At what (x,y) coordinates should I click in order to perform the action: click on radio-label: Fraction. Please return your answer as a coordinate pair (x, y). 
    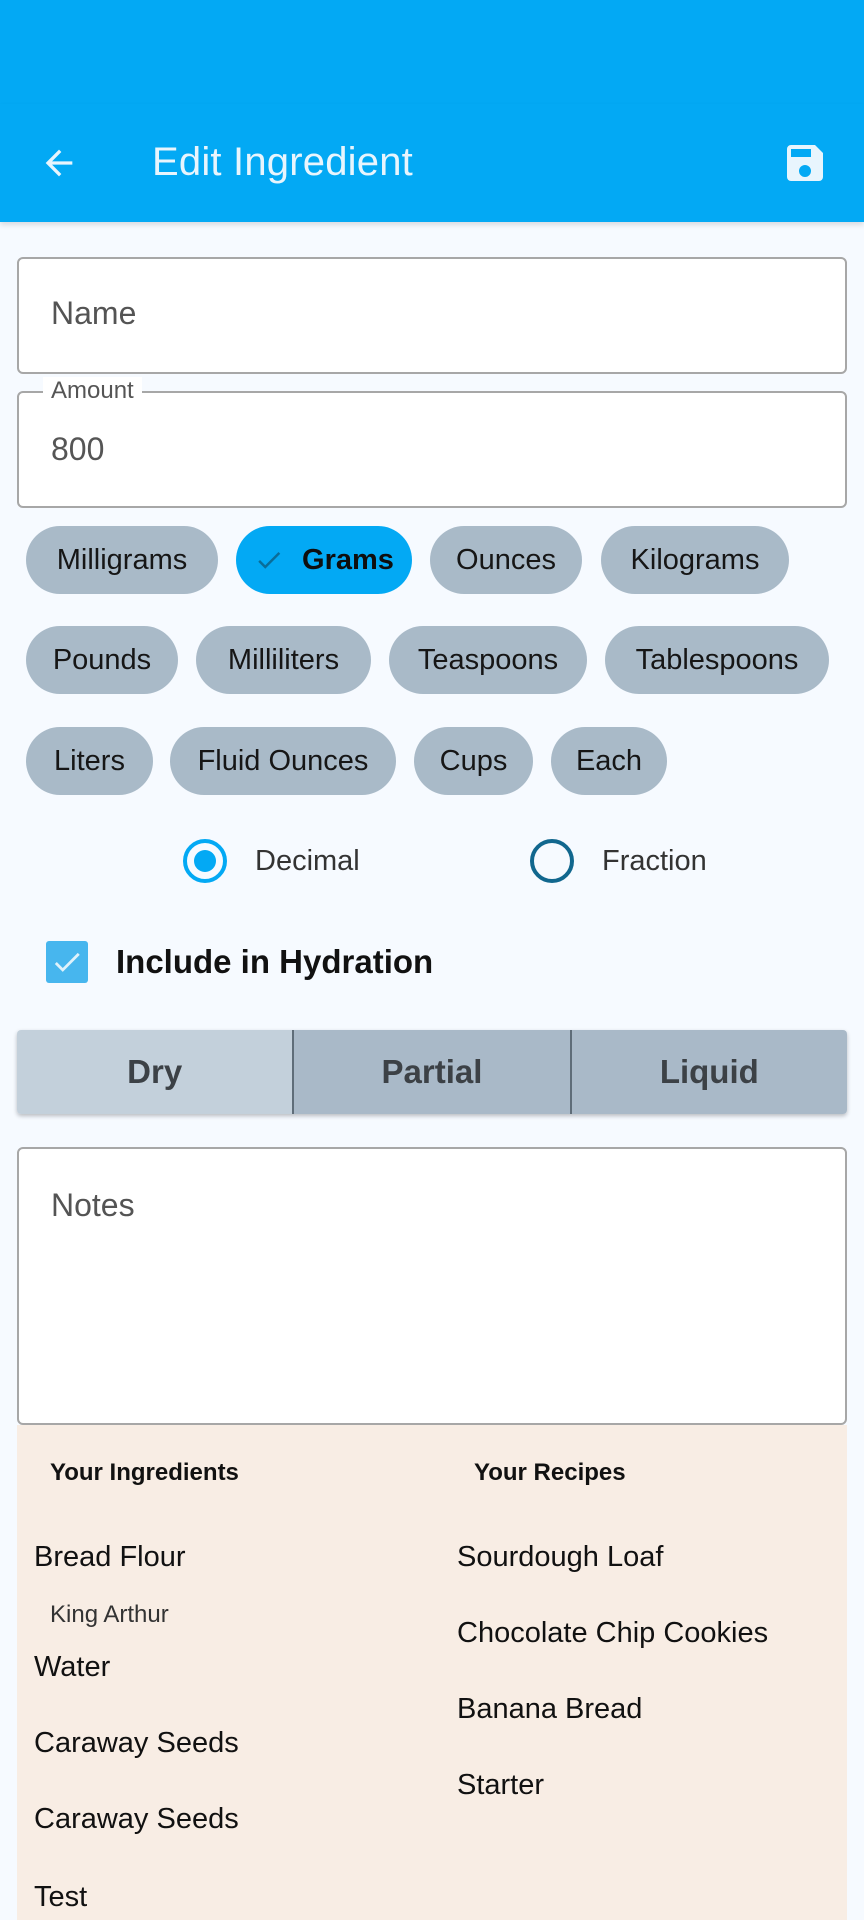
    Looking at the image, I should click on (654, 860).